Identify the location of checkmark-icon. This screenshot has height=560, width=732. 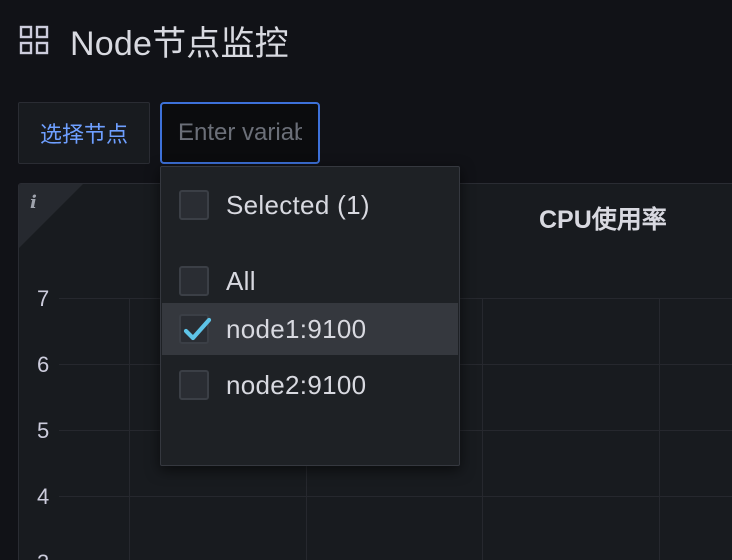
(197, 329).